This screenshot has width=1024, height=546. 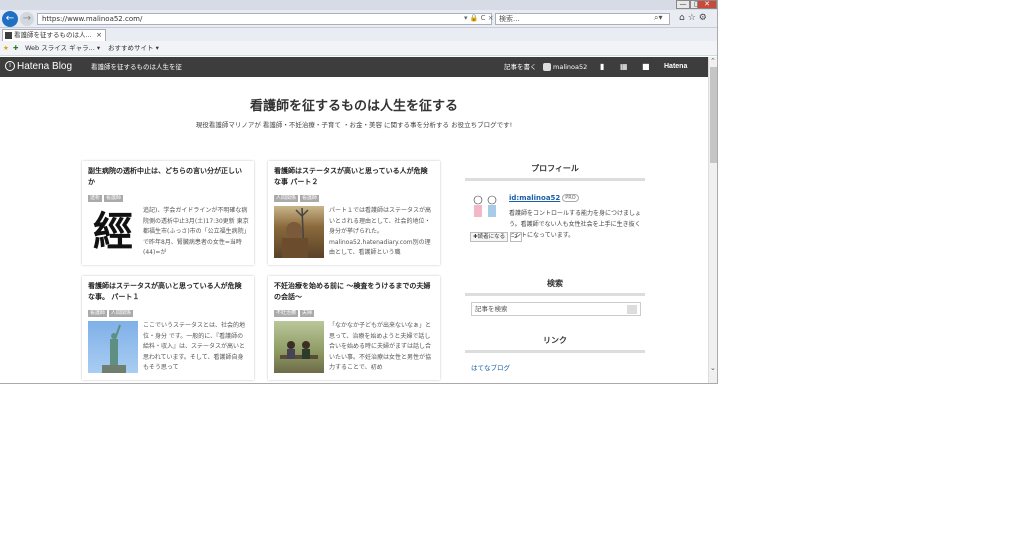 What do you see at coordinates (646, 67) in the screenshot?
I see `notification-icon: ■` at bounding box center [646, 67].